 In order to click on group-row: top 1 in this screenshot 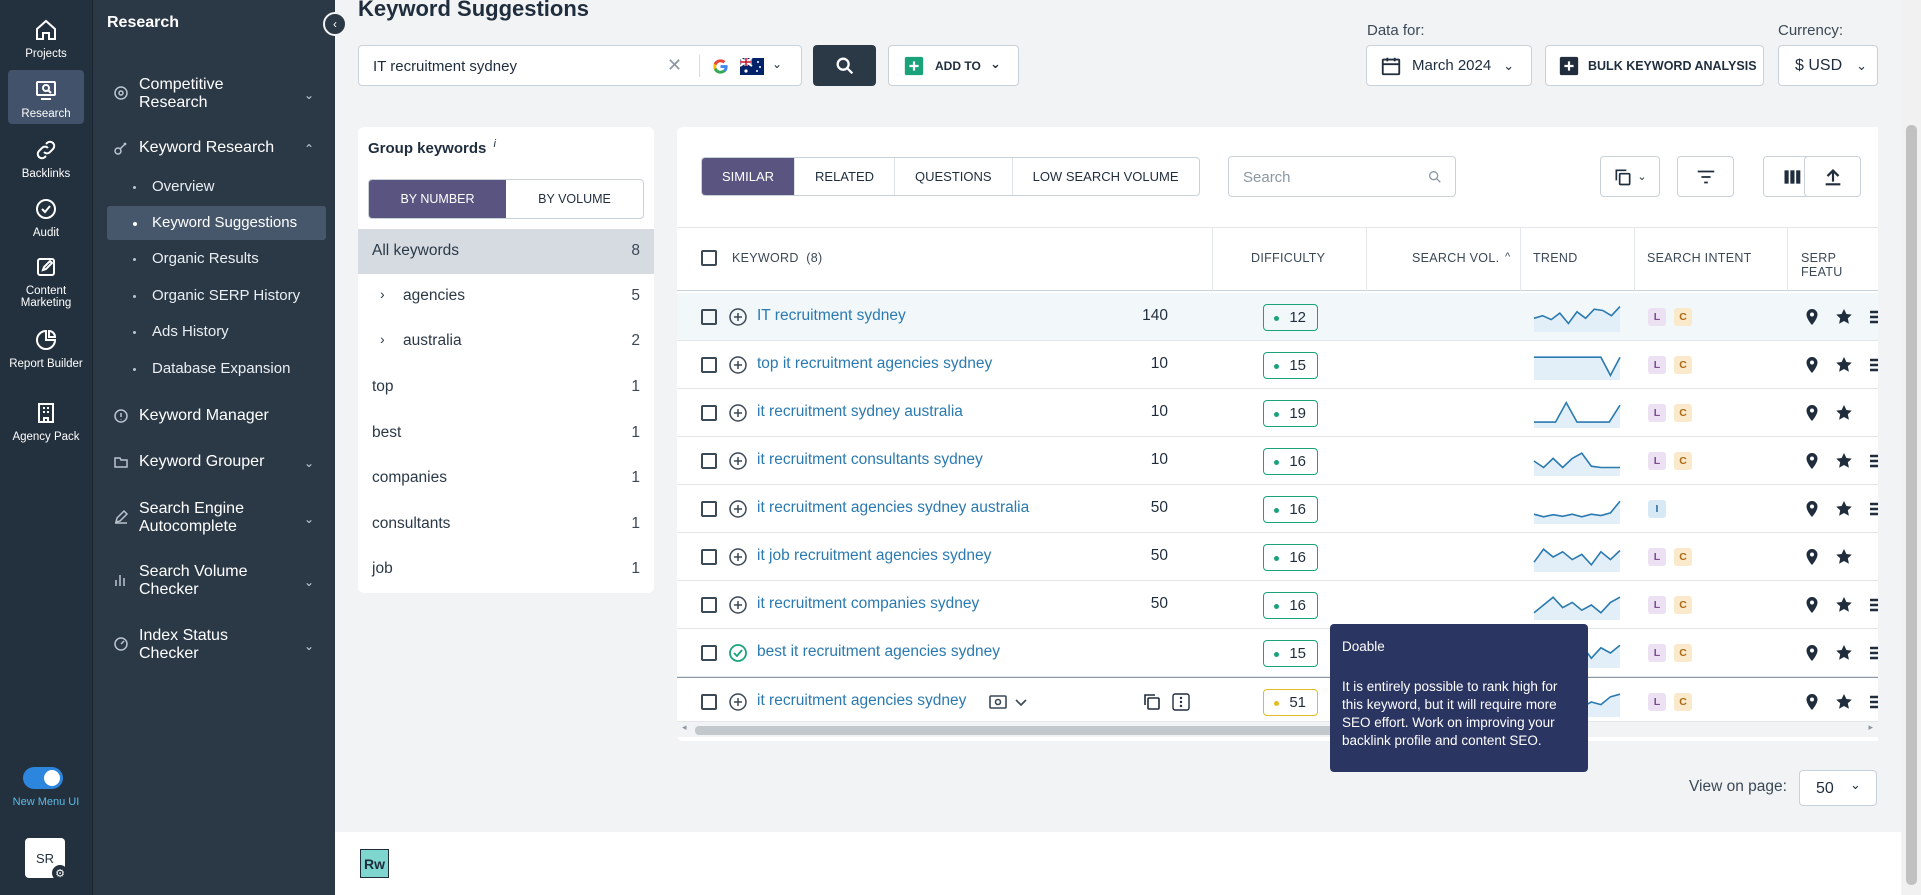, I will do `click(506, 387)`.